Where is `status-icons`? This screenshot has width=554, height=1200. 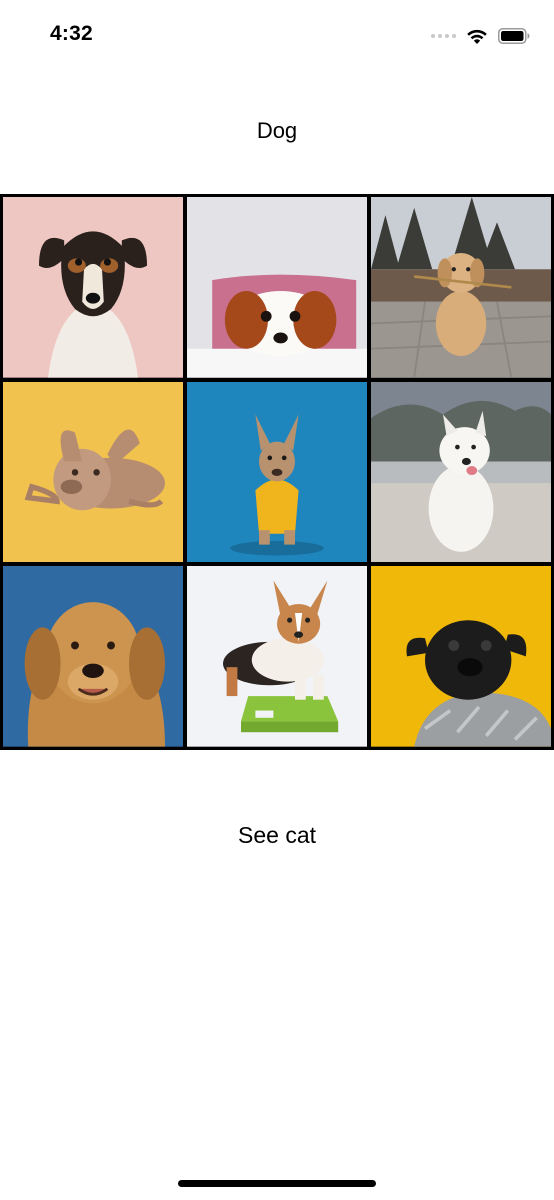
status-icons is located at coordinates (480, 36).